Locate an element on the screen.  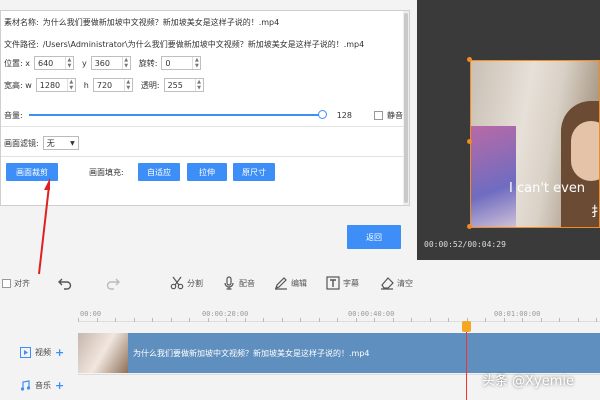
clip-title: 为什么我们要做新加坡中文视频？新加坡美女是这样子说的！.mp4 is located at coordinates (251, 353).